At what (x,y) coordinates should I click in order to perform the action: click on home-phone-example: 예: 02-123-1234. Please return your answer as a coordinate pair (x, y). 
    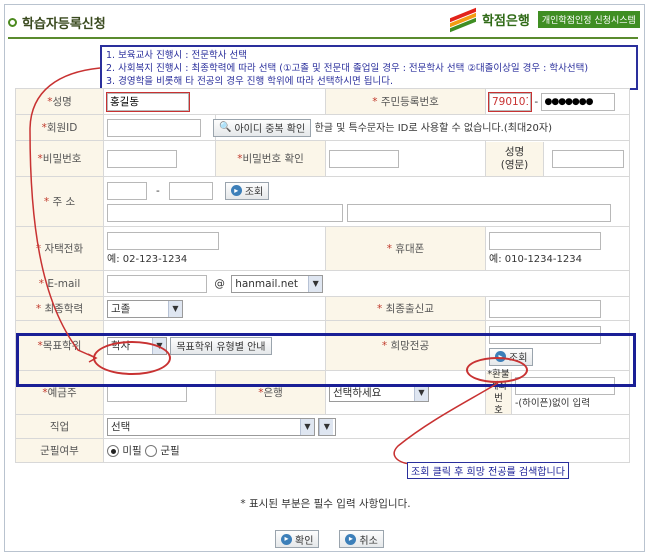
    Looking at the image, I should click on (147, 259).